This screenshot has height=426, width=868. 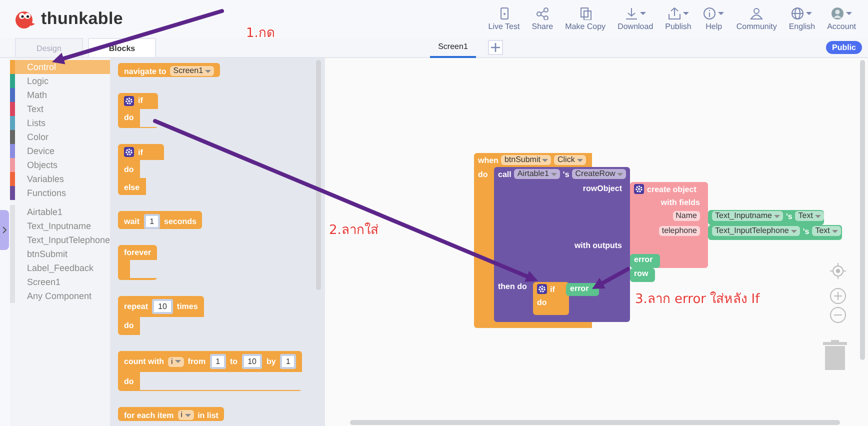 I want to click on block-label: to, so click(x=234, y=361).